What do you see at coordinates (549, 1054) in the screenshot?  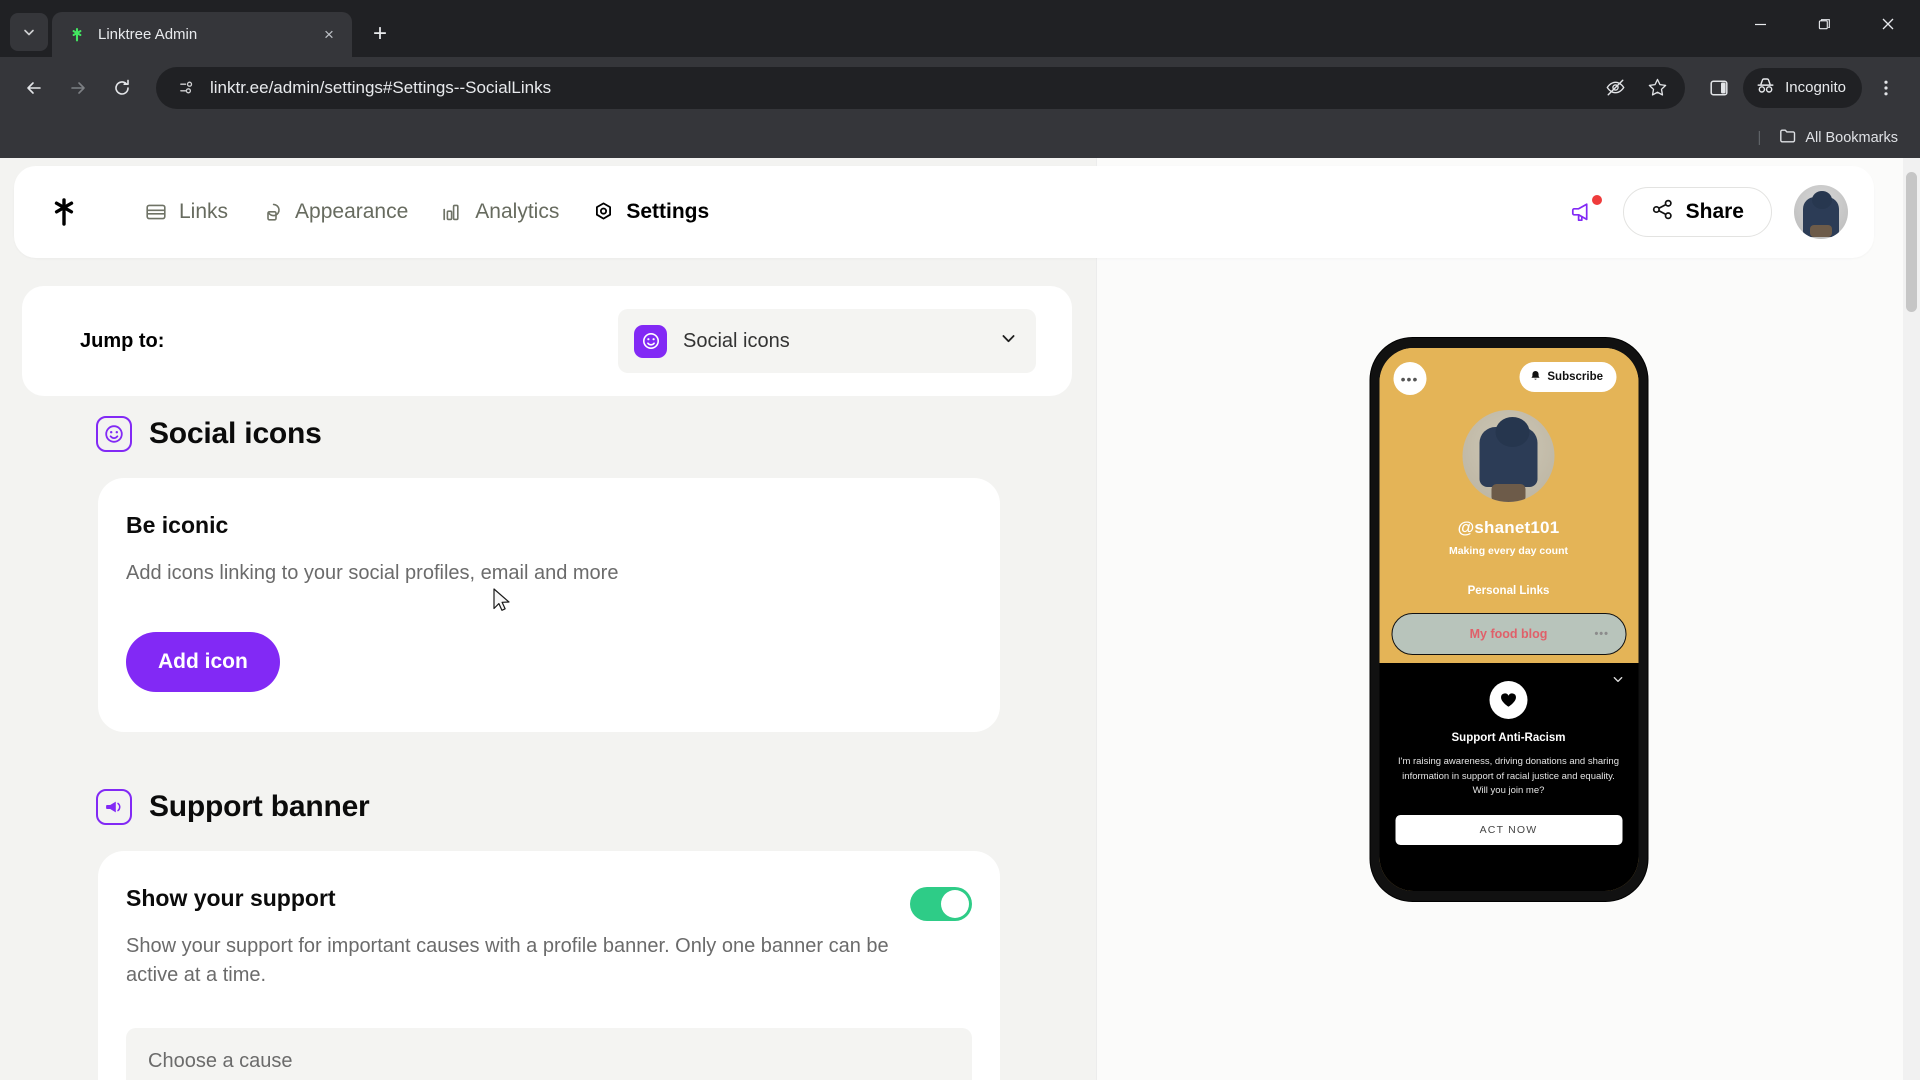 I see `choose-a-cause-select: Choose a cause` at bounding box center [549, 1054].